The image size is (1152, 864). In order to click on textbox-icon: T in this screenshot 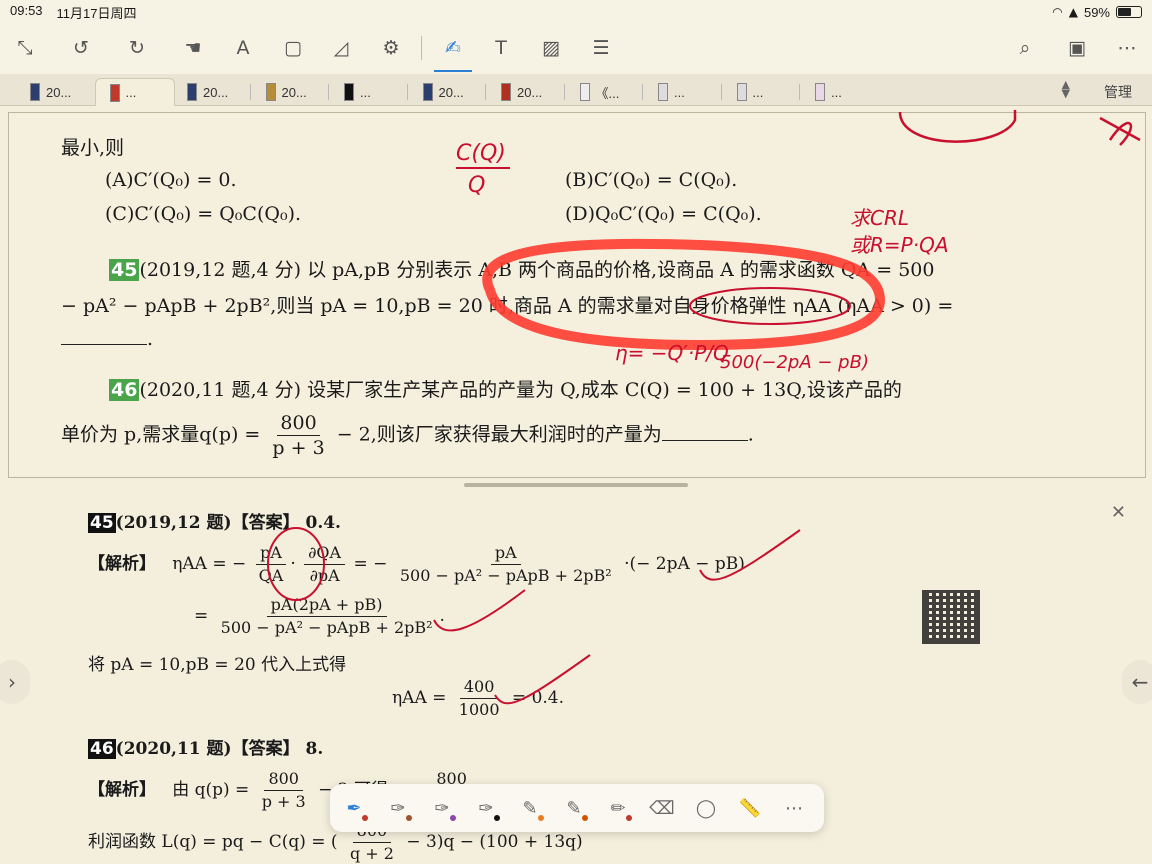, I will do `click(501, 48)`.